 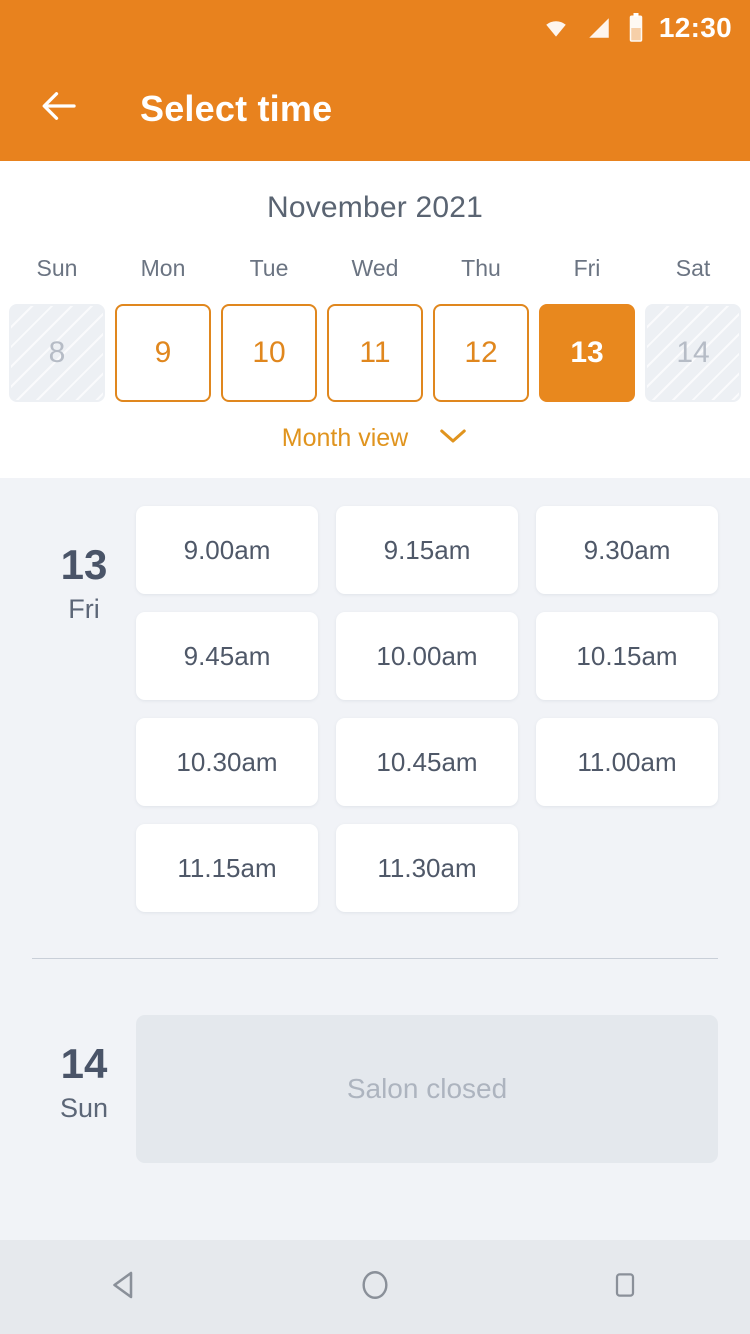 I want to click on chevron-down-icon, so click(x=453, y=438).